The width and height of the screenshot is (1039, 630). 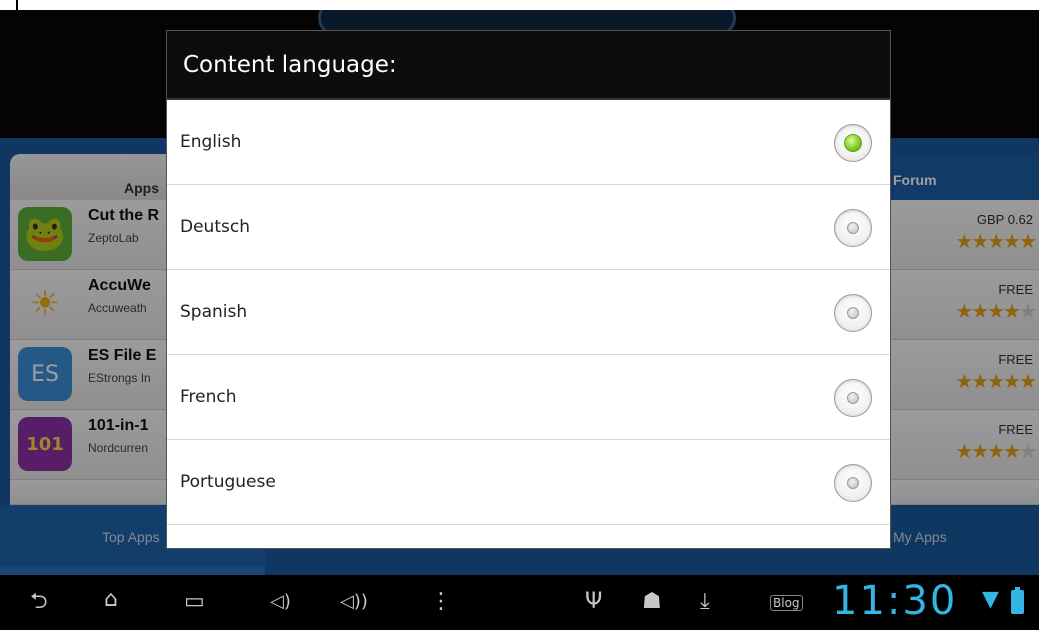 I want to click on top-strip, so click(x=519, y=5).